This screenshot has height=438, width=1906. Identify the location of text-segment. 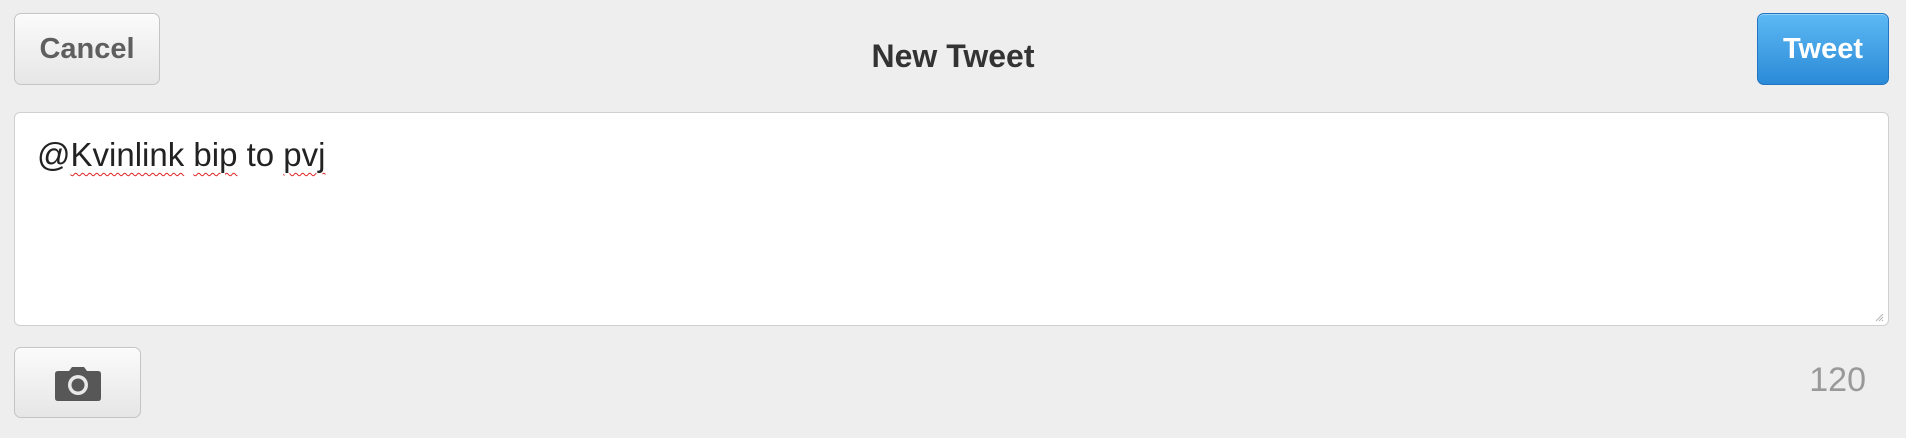
(188, 154).